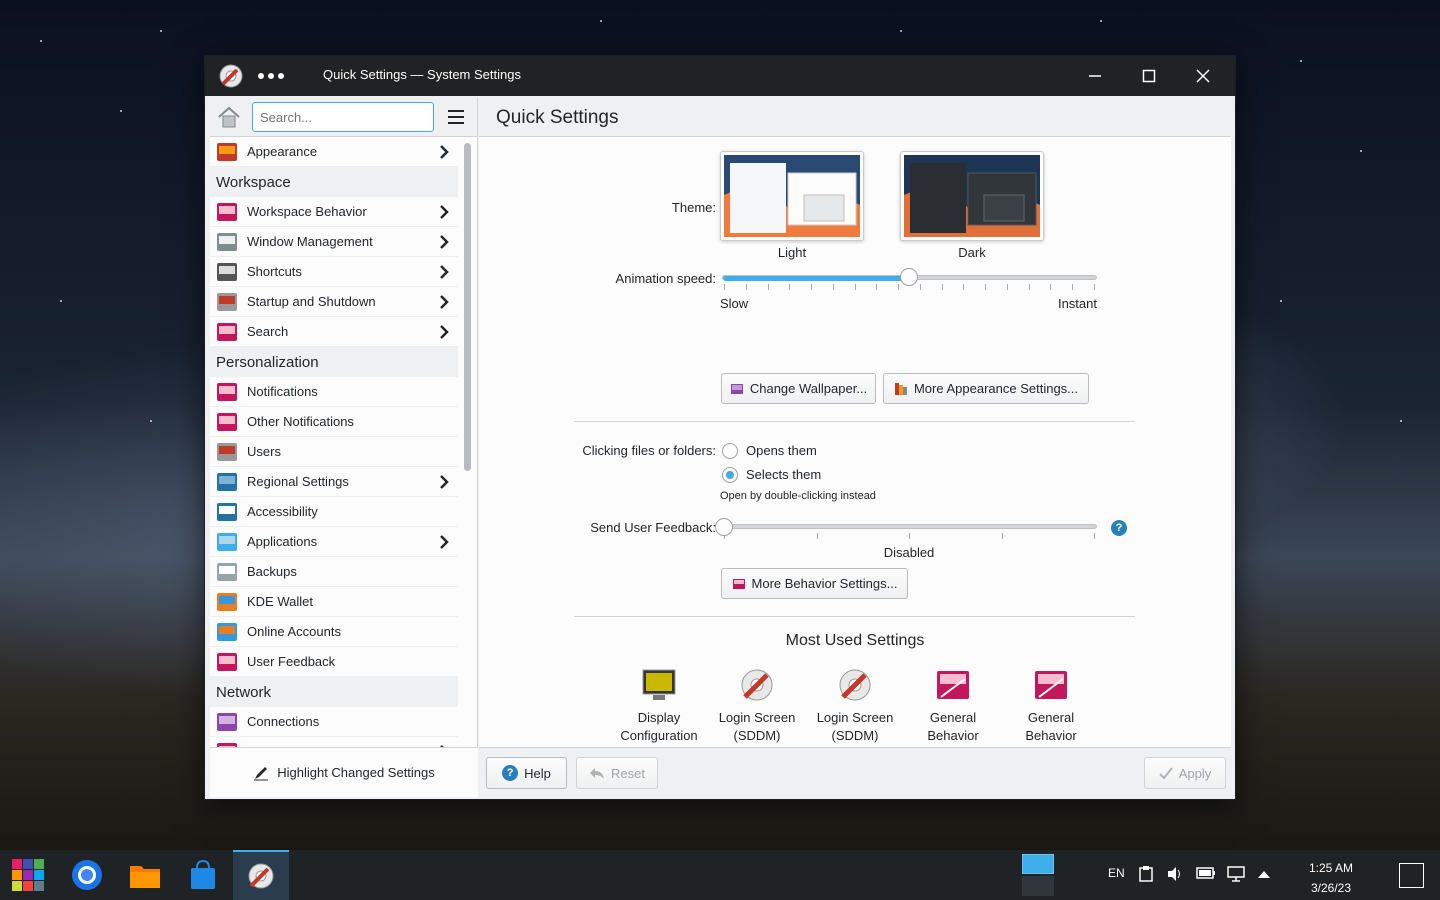  I want to click on regional-settings-icon, so click(227, 481).